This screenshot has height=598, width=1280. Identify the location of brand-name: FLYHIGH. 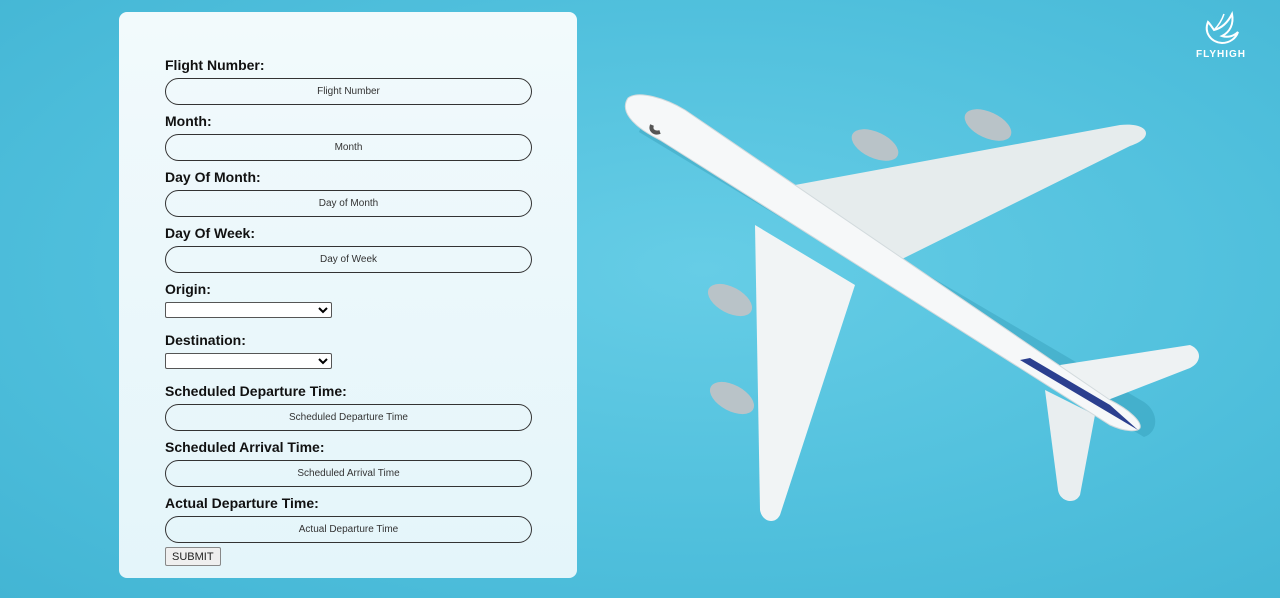
(1221, 54).